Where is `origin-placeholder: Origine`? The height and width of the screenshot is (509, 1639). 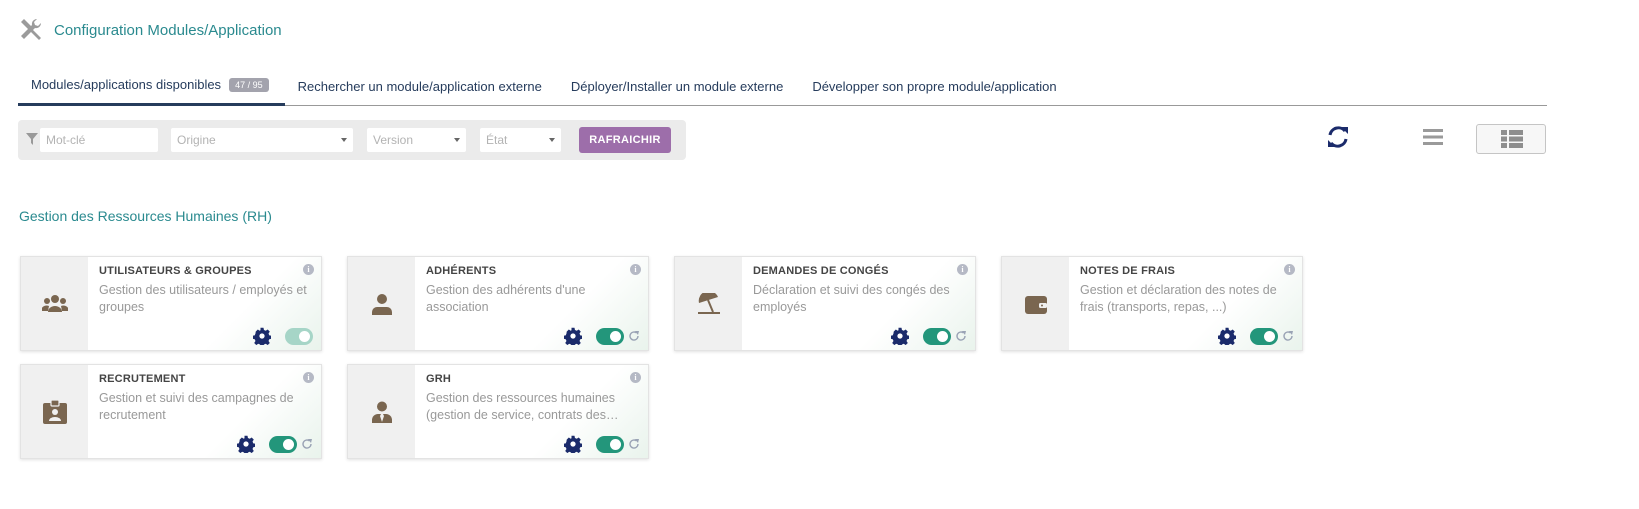 origin-placeholder: Origine is located at coordinates (196, 140).